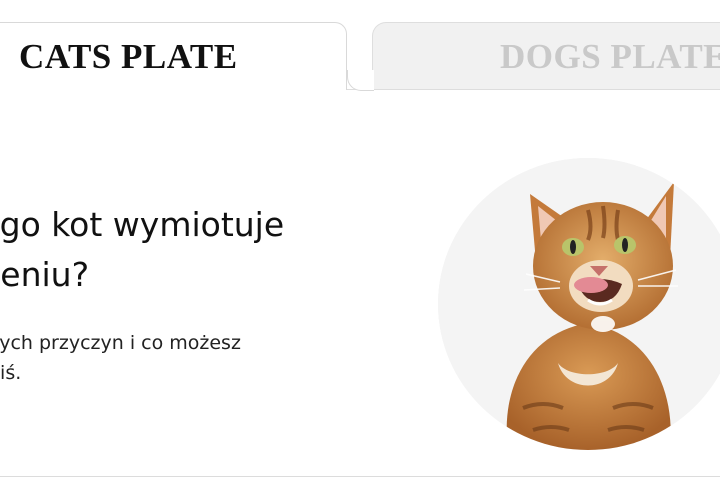 The image size is (720, 500). I want to click on tab-cats-plate: CATS PLATE, so click(173, 56).